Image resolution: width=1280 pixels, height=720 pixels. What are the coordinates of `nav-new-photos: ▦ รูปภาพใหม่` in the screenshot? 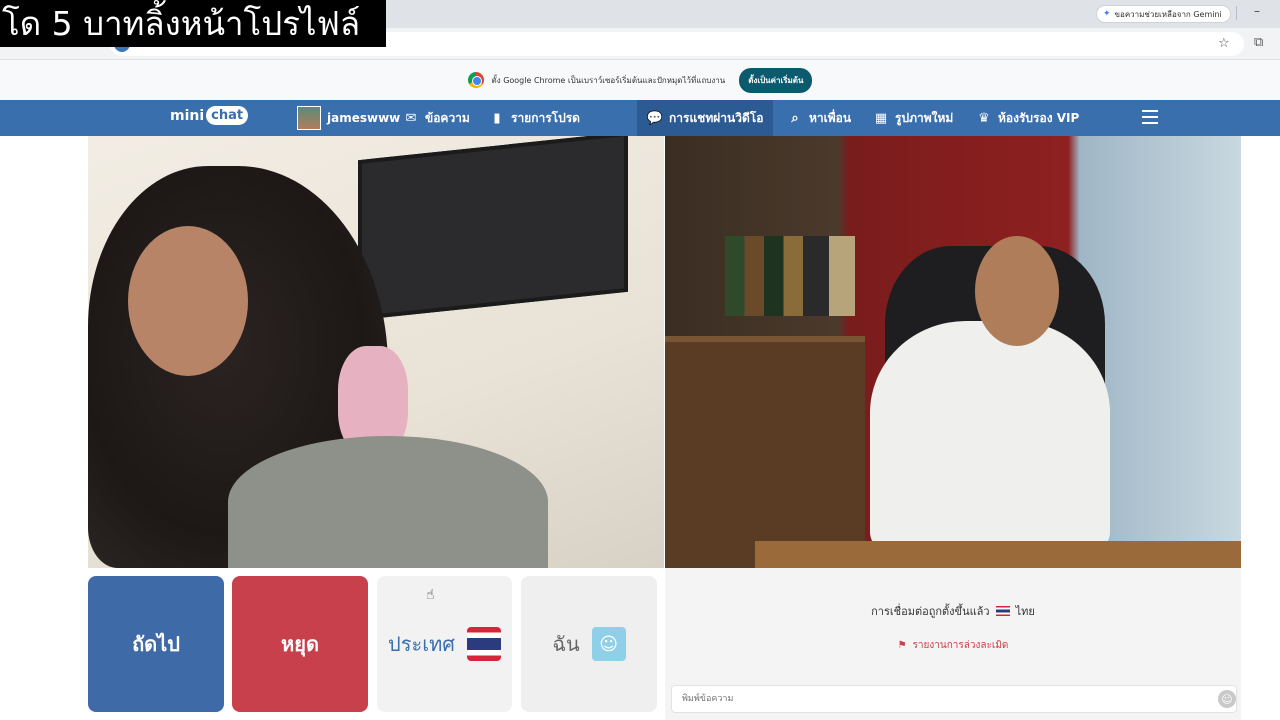 It's located at (913, 118).